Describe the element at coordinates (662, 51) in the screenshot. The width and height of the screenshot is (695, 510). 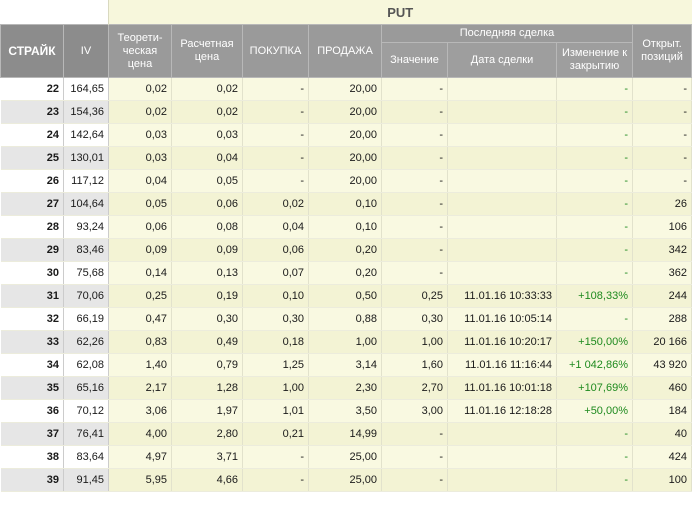
I see `open-interest-header: Открыт. позиций` at that location.